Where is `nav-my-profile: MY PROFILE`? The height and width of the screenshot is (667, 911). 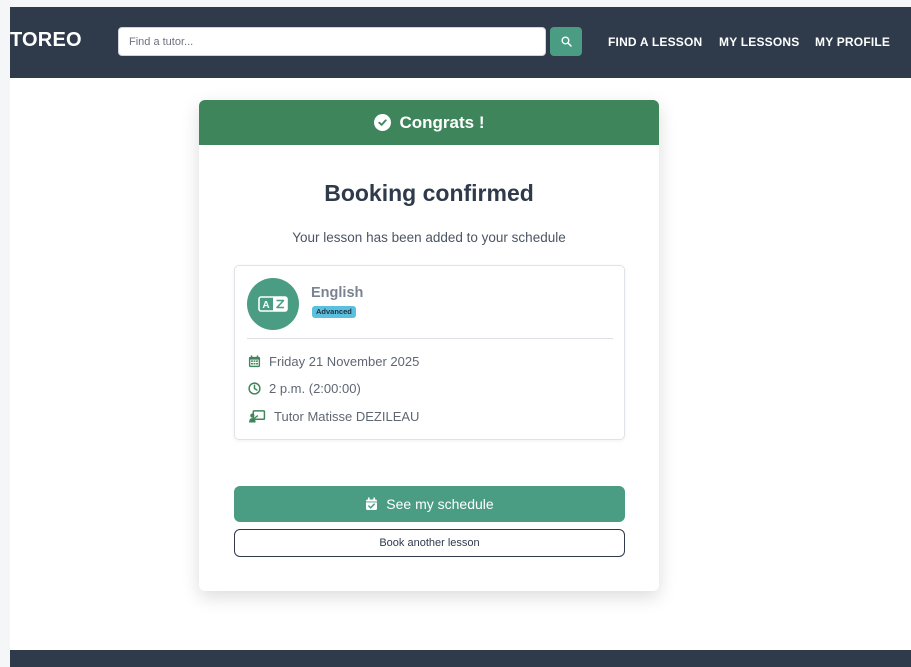 nav-my-profile: MY PROFILE is located at coordinates (852, 42).